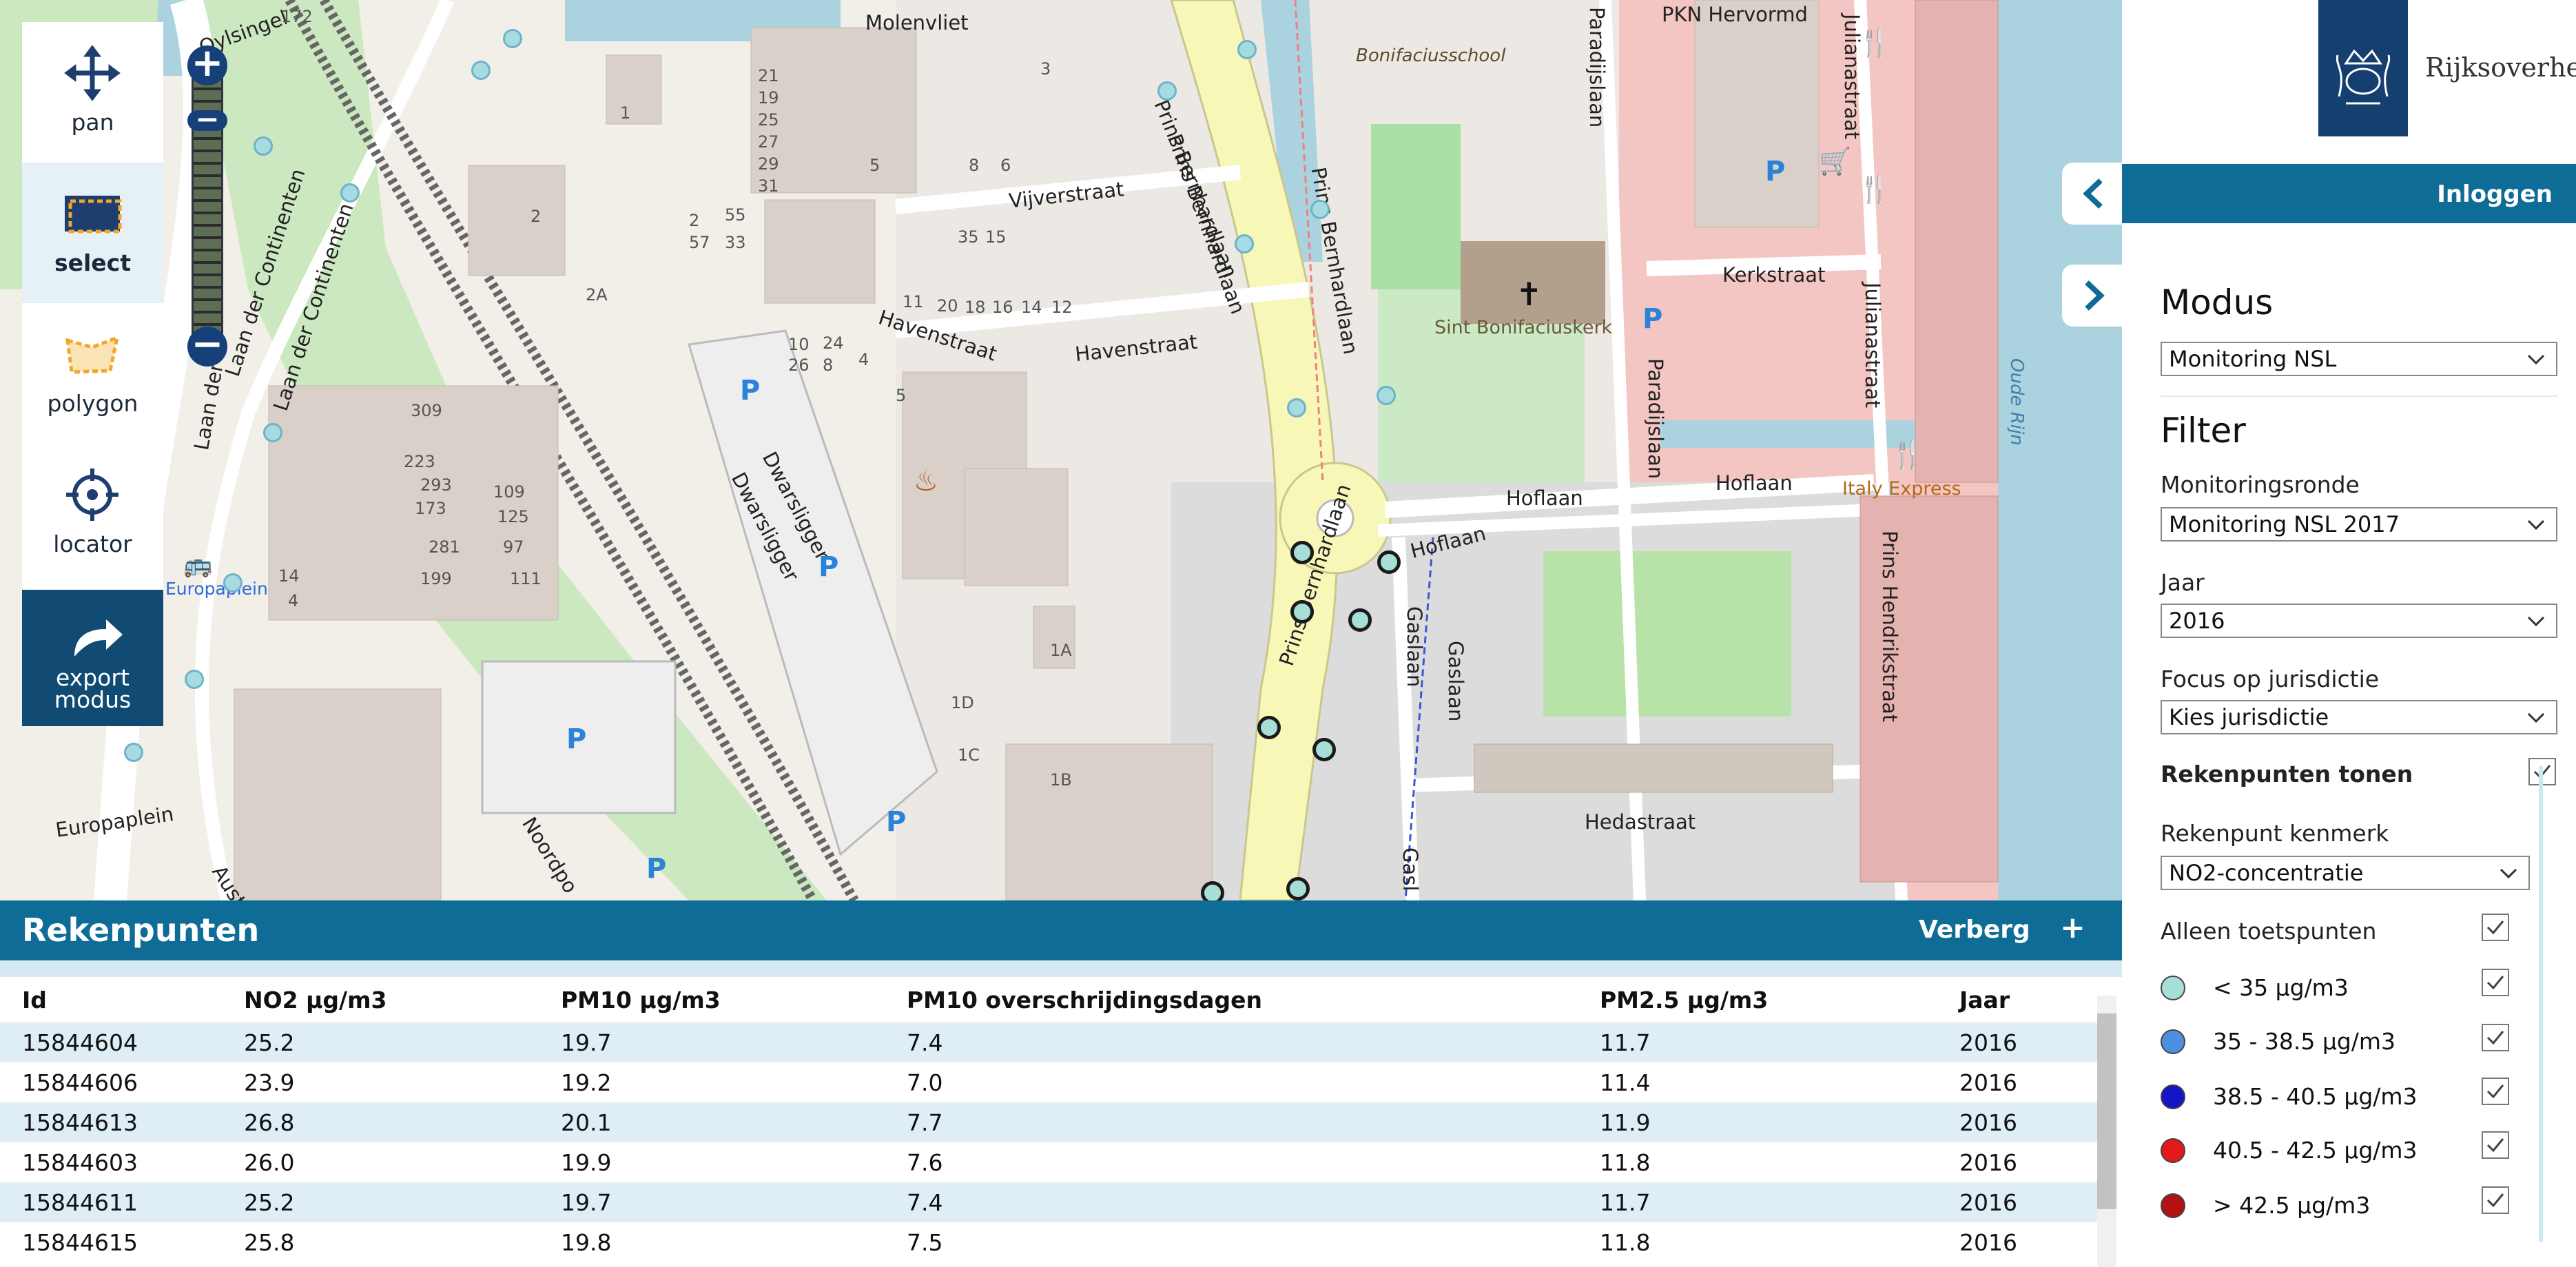 The image size is (2576, 1267). I want to click on expand-table-button: +, so click(2072, 927).